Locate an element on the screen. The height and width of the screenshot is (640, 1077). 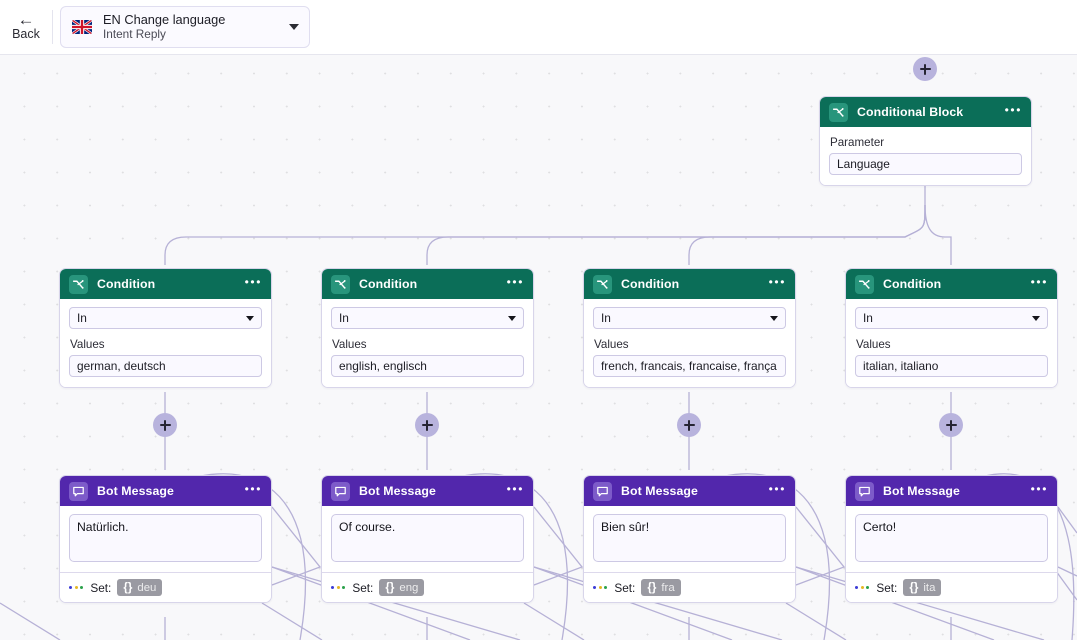
node-body: In Values english, englisch is located at coordinates (427, 343).